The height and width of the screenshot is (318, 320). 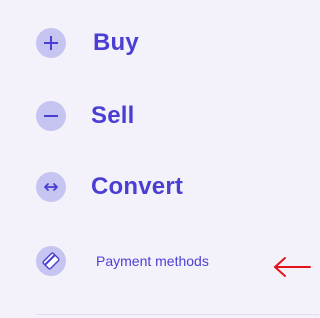 I want to click on menu-item-sell: Sell, so click(x=85, y=116).